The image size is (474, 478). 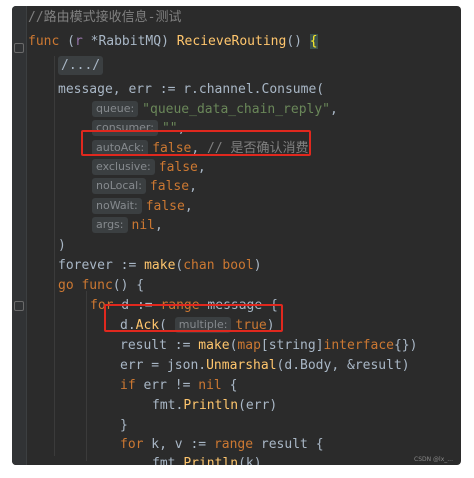 I want to click on code-line-param-args: args: nil,, so click(x=127, y=225).